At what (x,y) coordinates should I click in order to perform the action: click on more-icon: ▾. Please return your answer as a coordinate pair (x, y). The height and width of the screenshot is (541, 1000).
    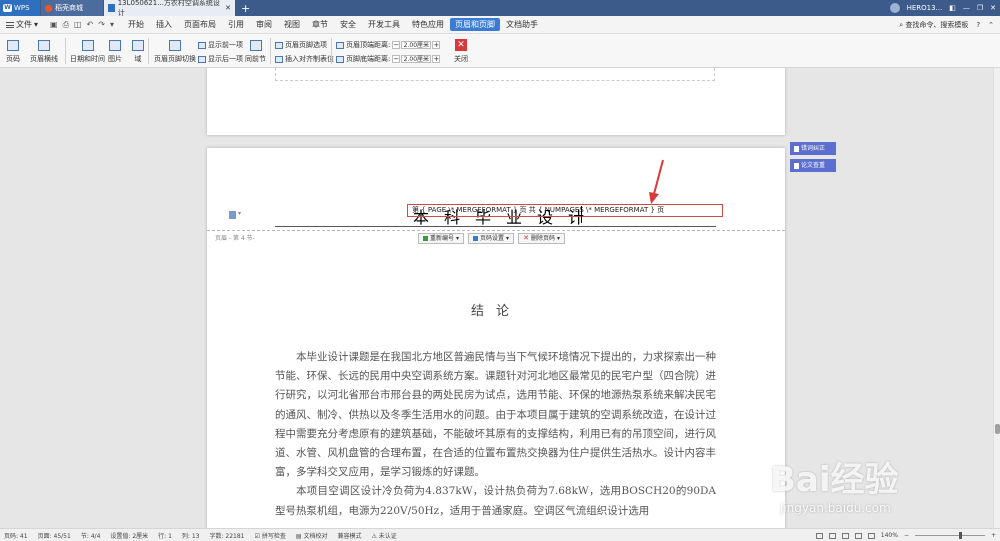
    Looking at the image, I should click on (112, 25).